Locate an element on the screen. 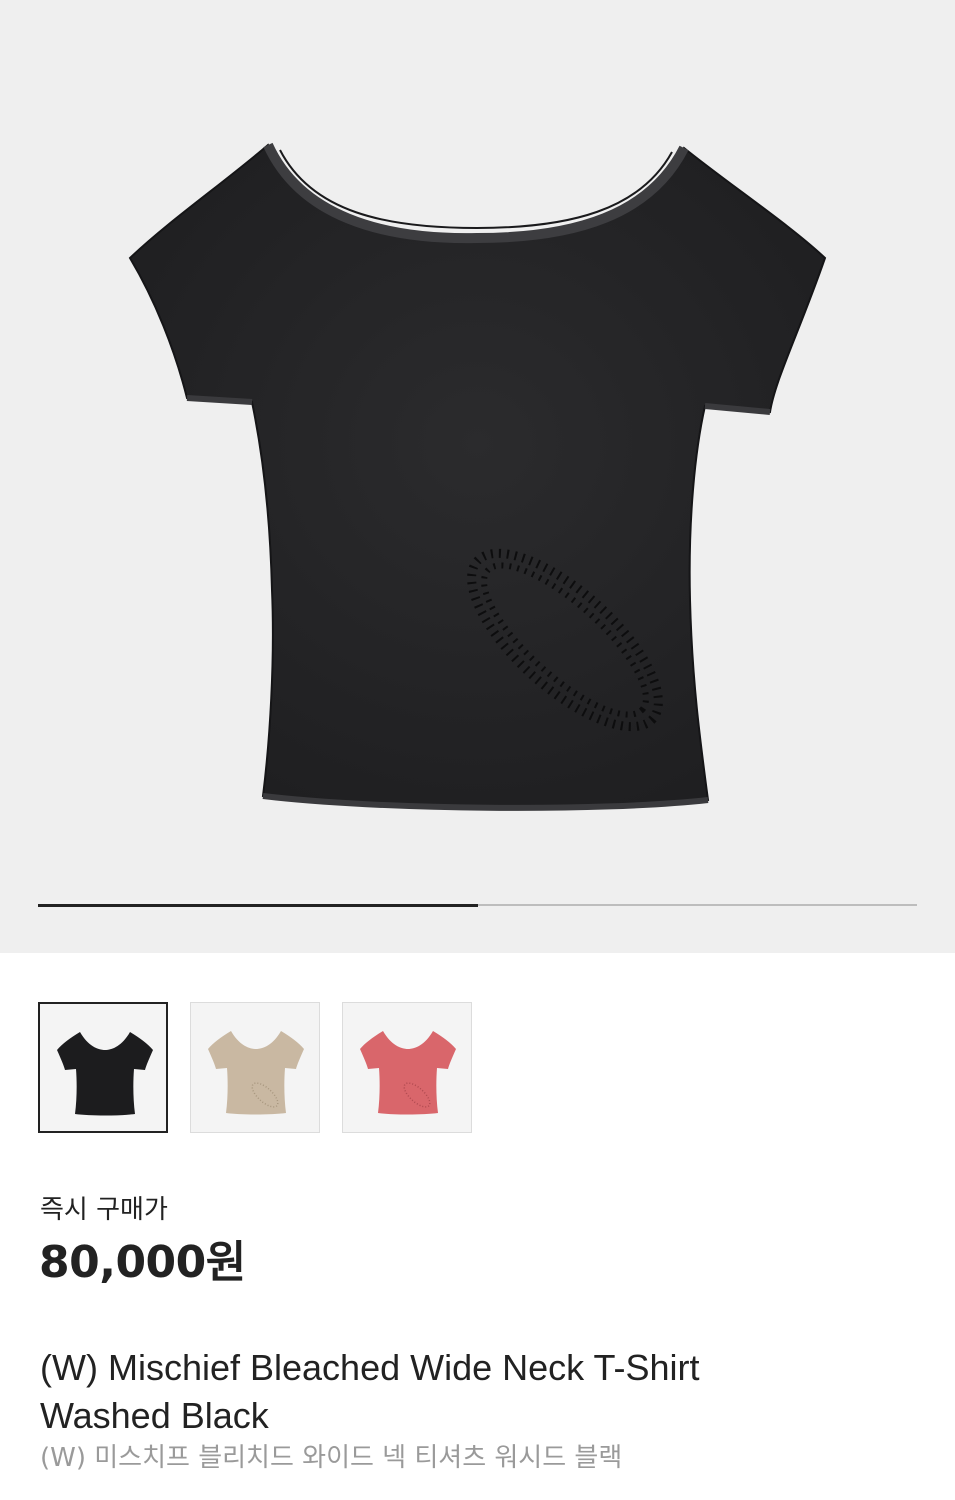 Image resolution: width=955 pixels, height=1500 pixels. thumbnail-beige is located at coordinates (255, 1067).